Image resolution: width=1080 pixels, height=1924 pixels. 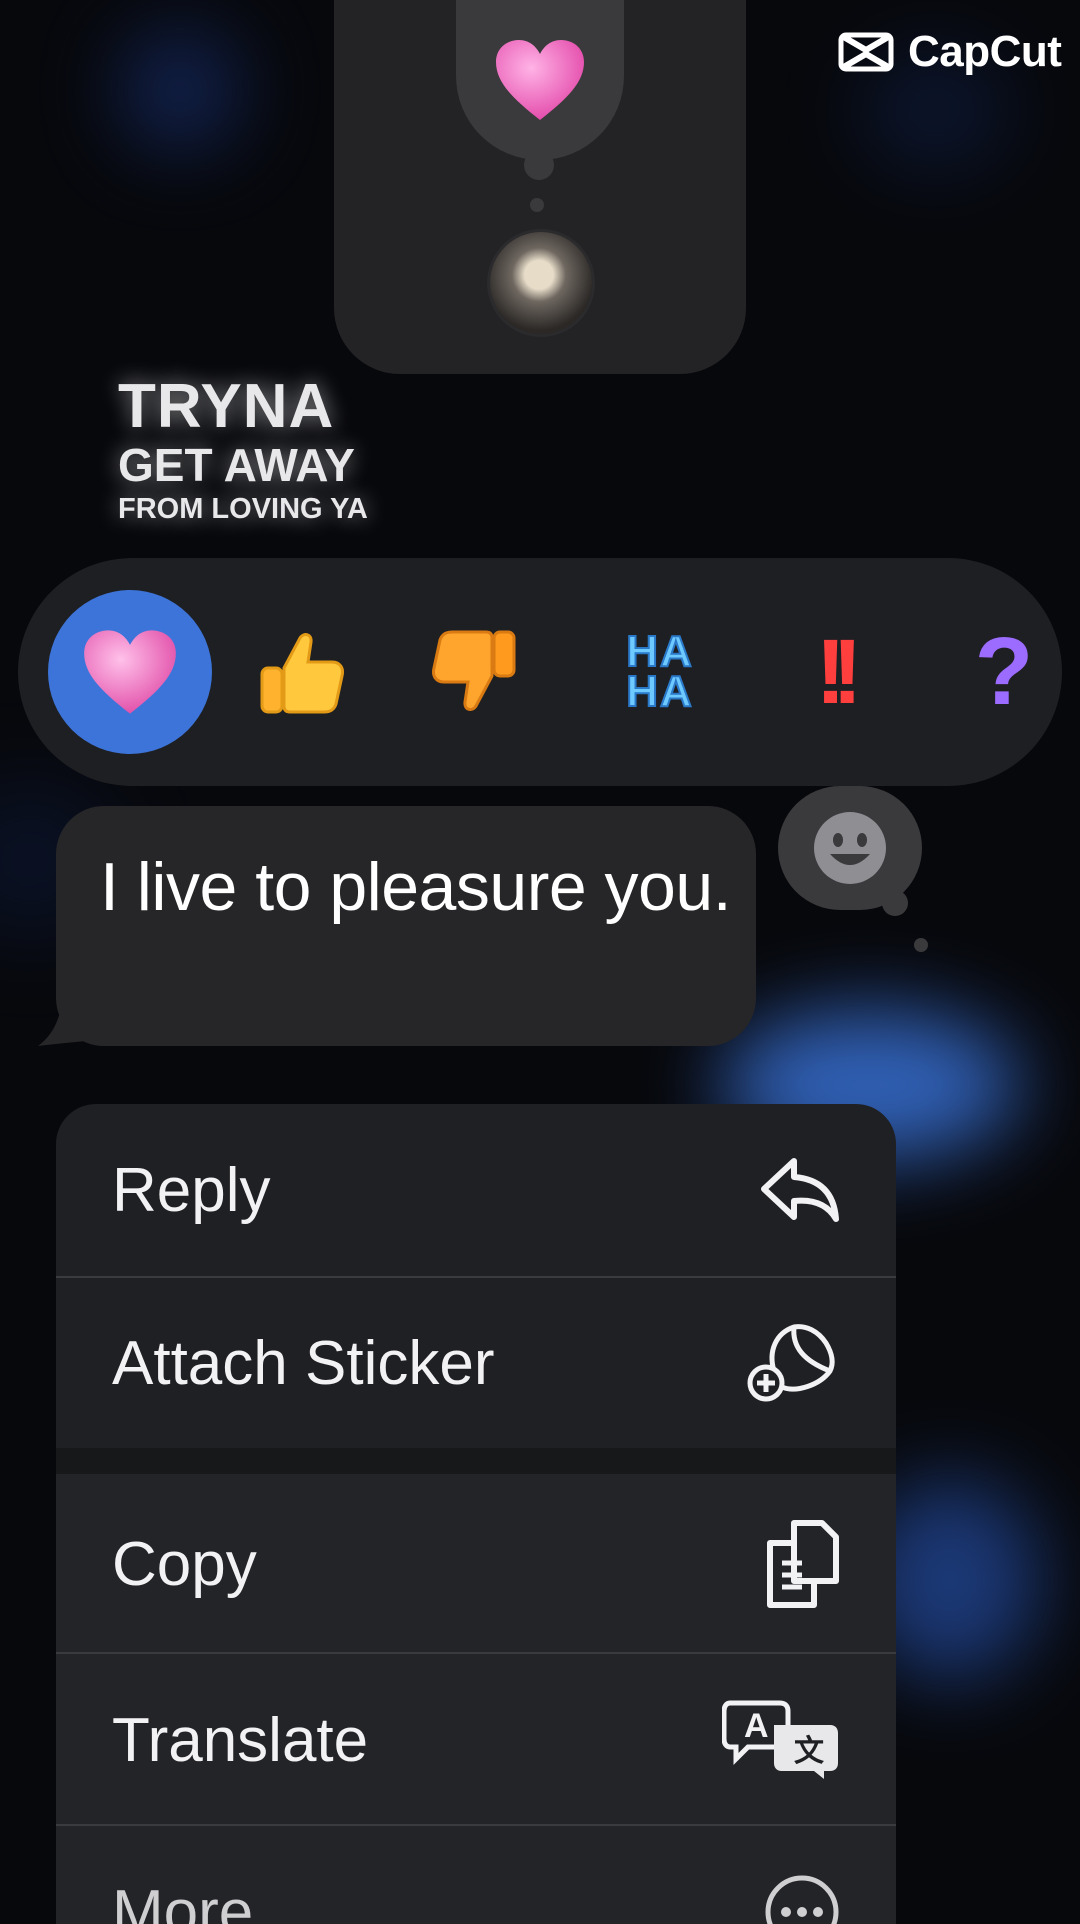 What do you see at coordinates (476, 1461) in the screenshot?
I see `menu-section-gap` at bounding box center [476, 1461].